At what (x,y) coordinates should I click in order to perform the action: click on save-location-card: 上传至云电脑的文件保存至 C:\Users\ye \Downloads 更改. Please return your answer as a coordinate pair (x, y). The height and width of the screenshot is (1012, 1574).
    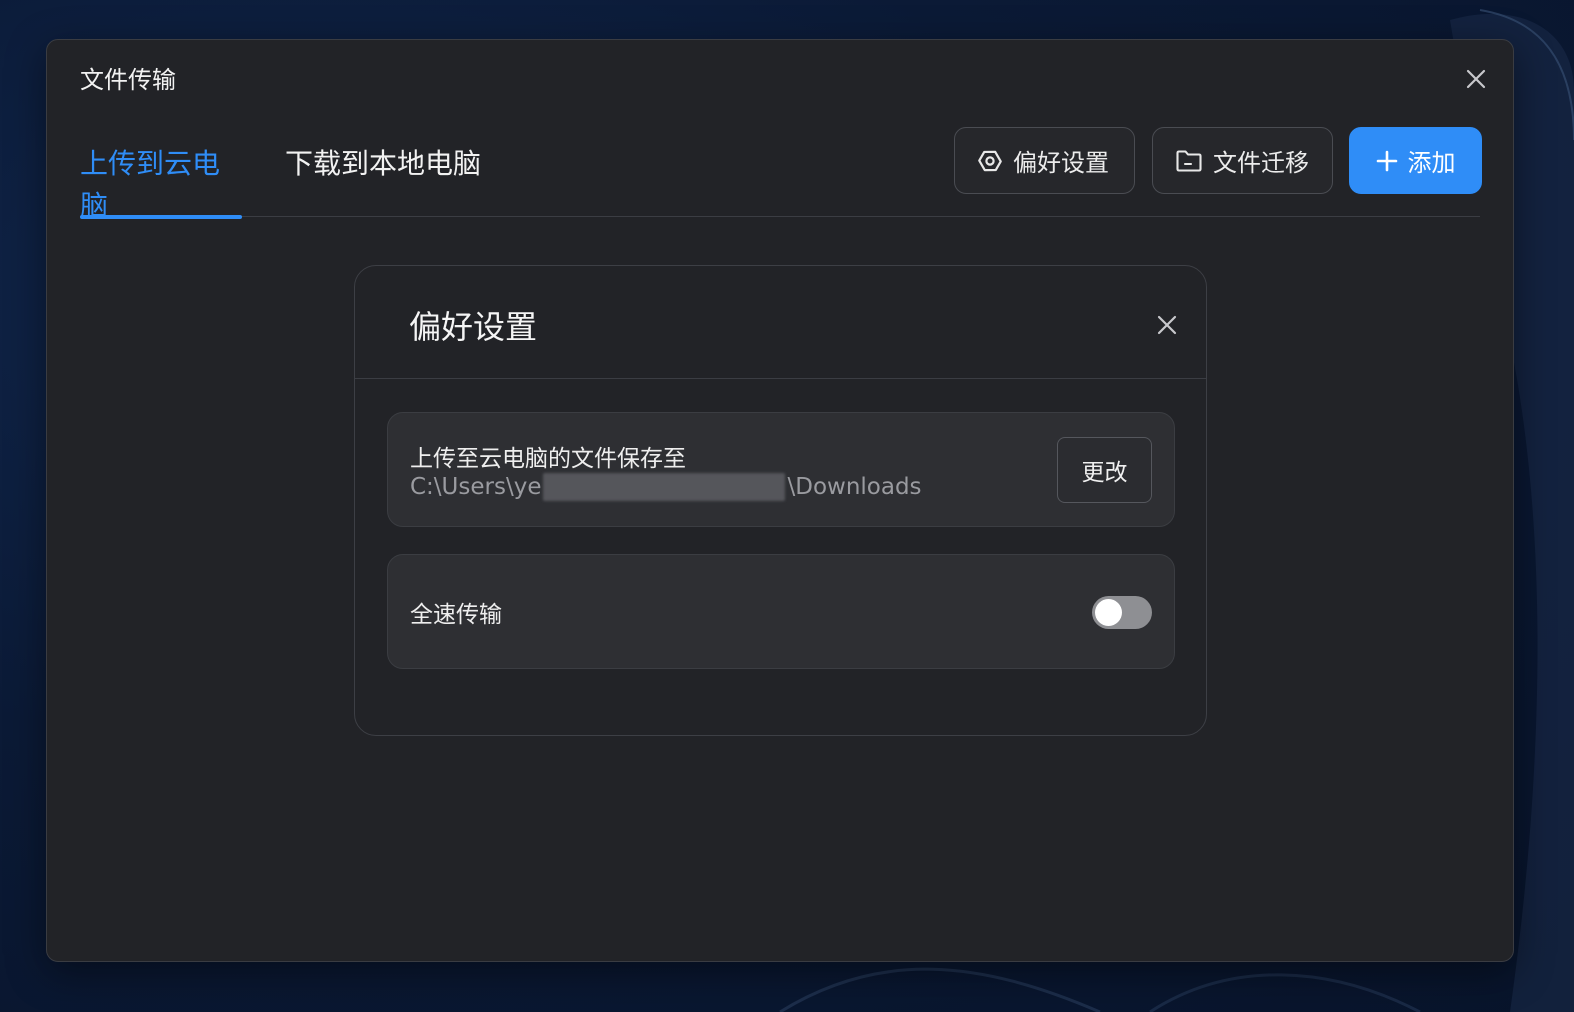
    Looking at the image, I should click on (781, 469).